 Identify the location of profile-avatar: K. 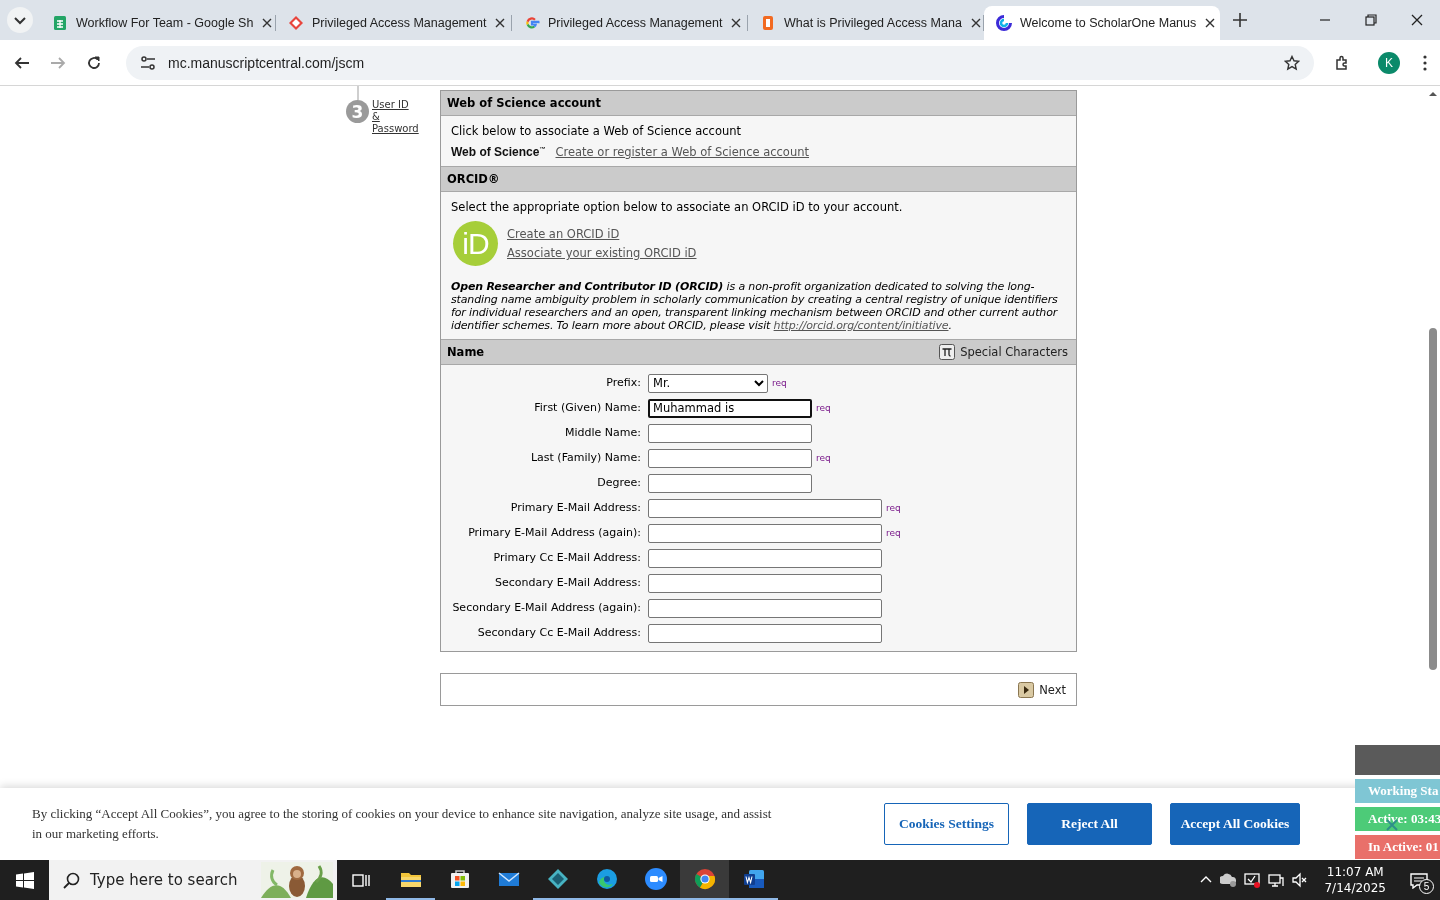
(1389, 62).